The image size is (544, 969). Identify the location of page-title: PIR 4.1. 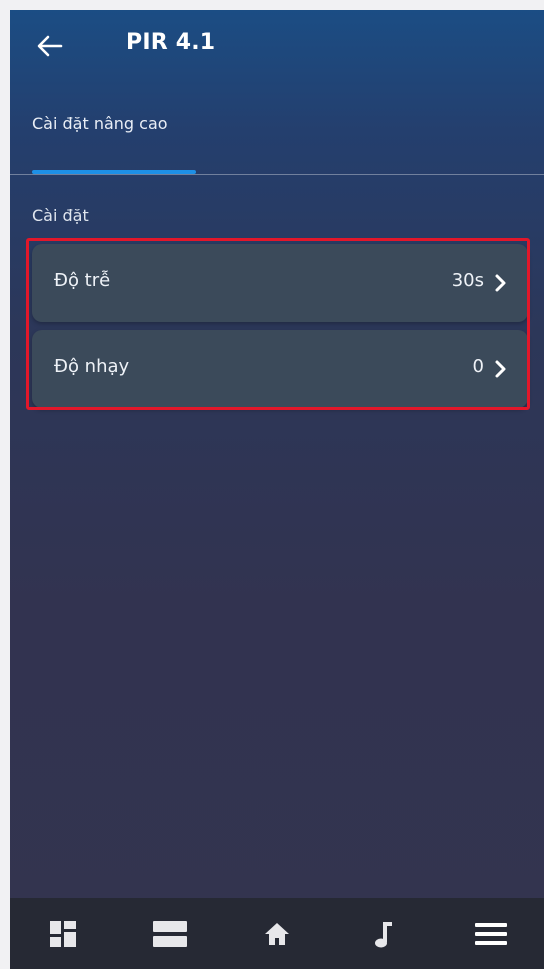
(171, 42).